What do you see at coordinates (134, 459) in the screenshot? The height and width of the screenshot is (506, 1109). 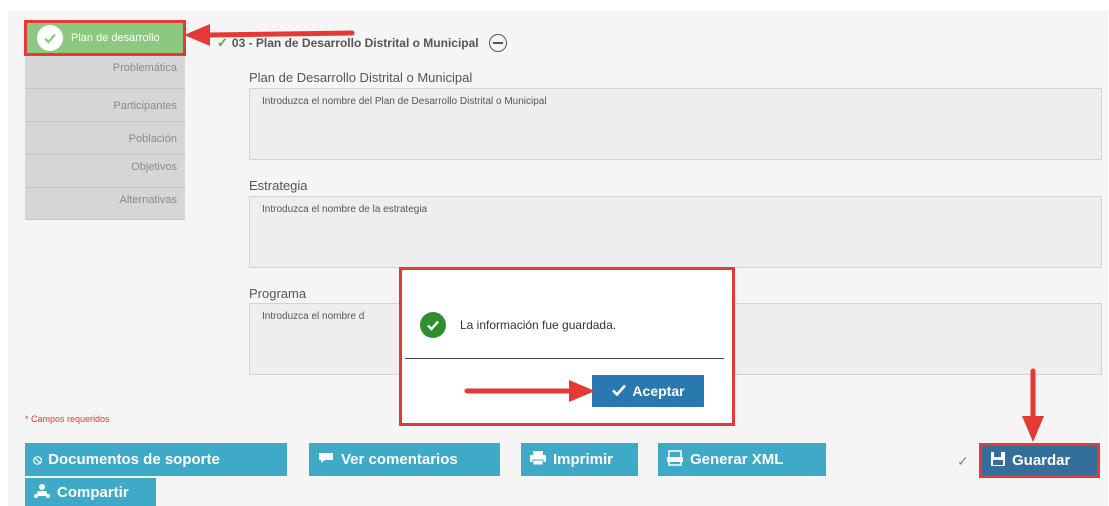 I see `documentos-label: Documentos de soporte` at bounding box center [134, 459].